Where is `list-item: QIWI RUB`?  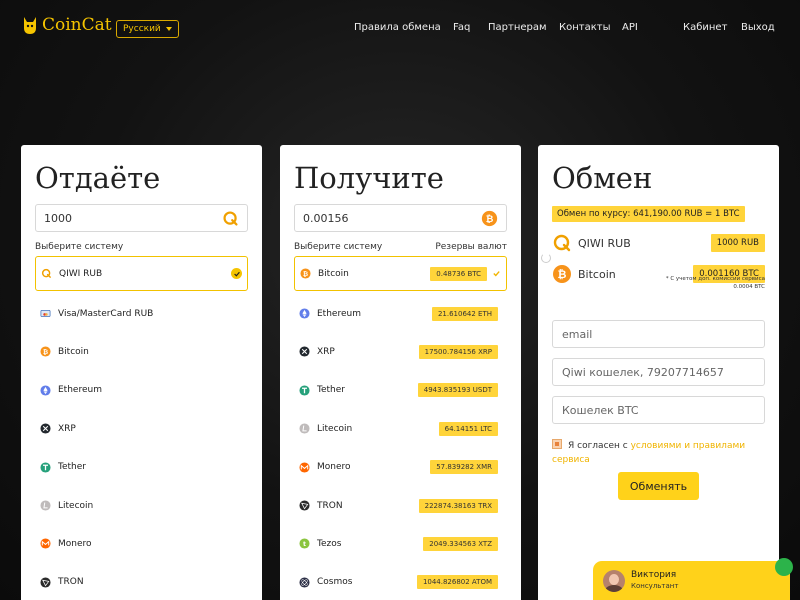 list-item: QIWI RUB is located at coordinates (141, 273).